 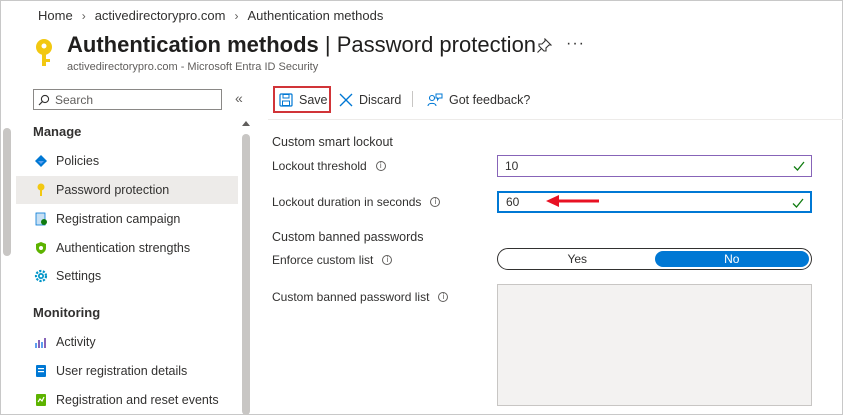 I want to click on sidebar-item-password-protection: Password protection, so click(x=127, y=190).